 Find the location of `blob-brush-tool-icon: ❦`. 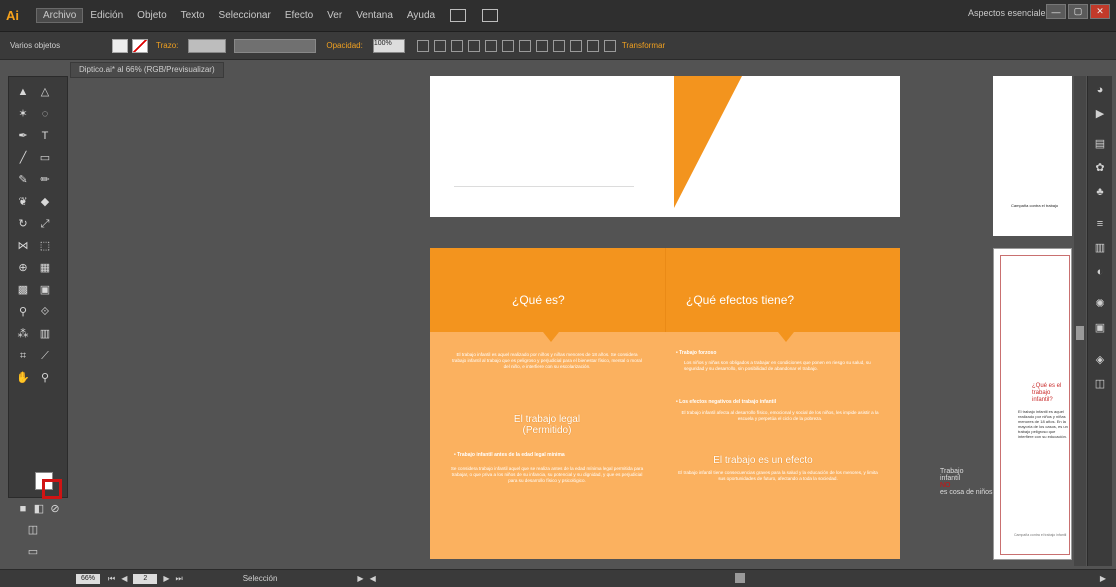

blob-brush-tool-icon: ❦ is located at coordinates (23, 202).